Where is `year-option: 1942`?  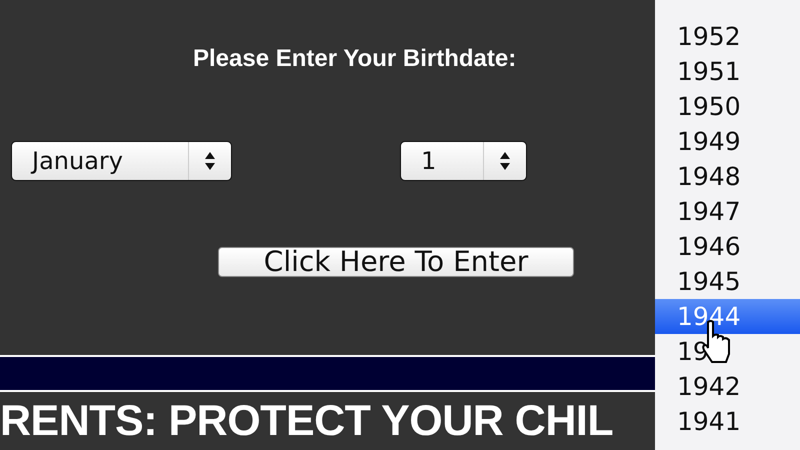 year-option: 1942 is located at coordinates (727, 386).